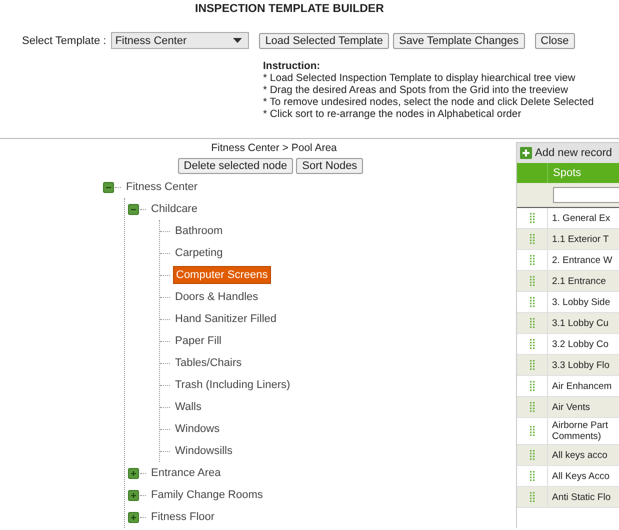 Image resolution: width=619 pixels, height=530 pixels. What do you see at coordinates (162, 187) in the screenshot?
I see `tree-node: Fitness Center` at bounding box center [162, 187].